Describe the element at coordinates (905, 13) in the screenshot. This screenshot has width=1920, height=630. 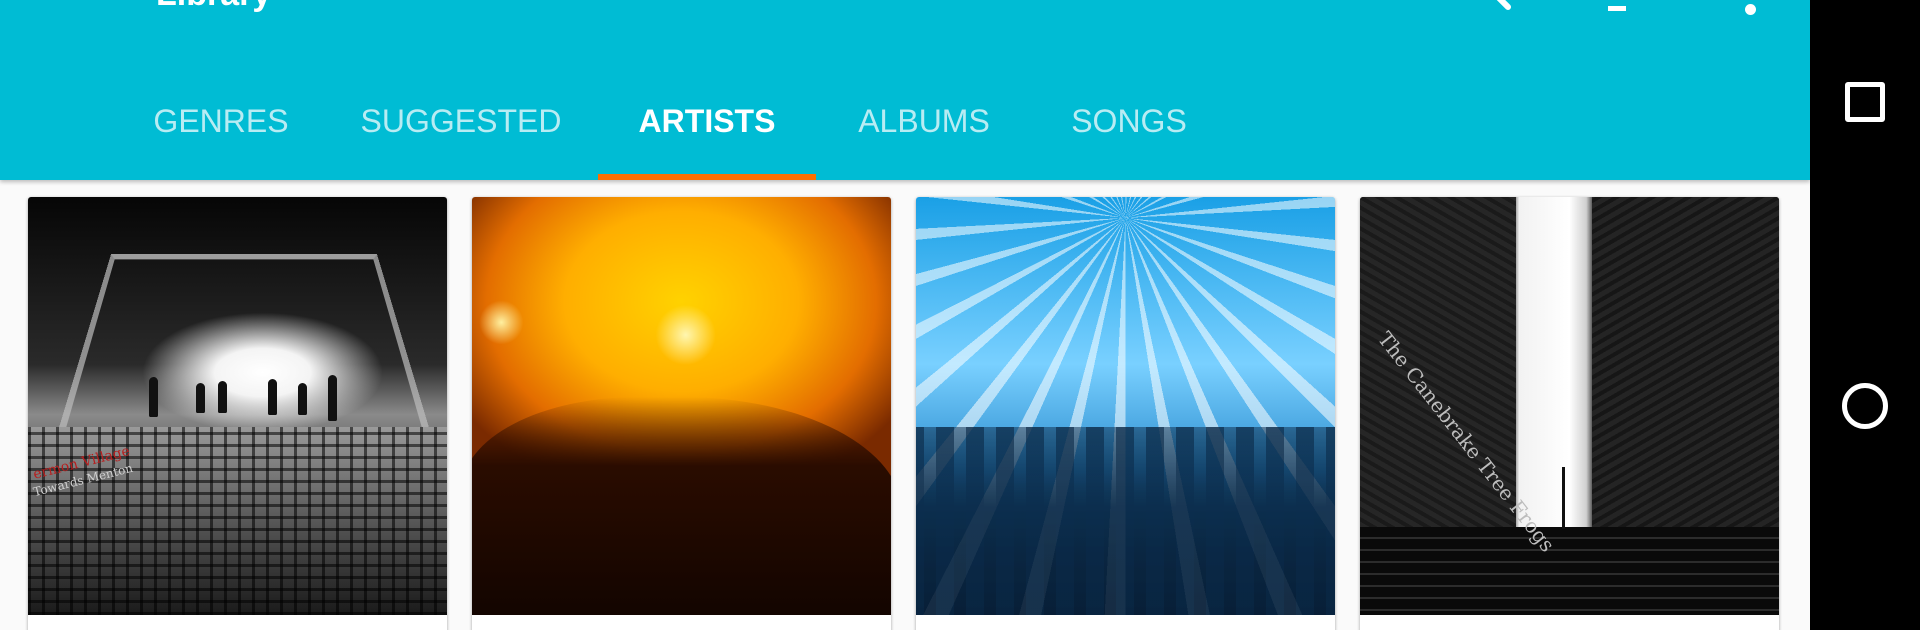
I see `toolbar: Library` at that location.